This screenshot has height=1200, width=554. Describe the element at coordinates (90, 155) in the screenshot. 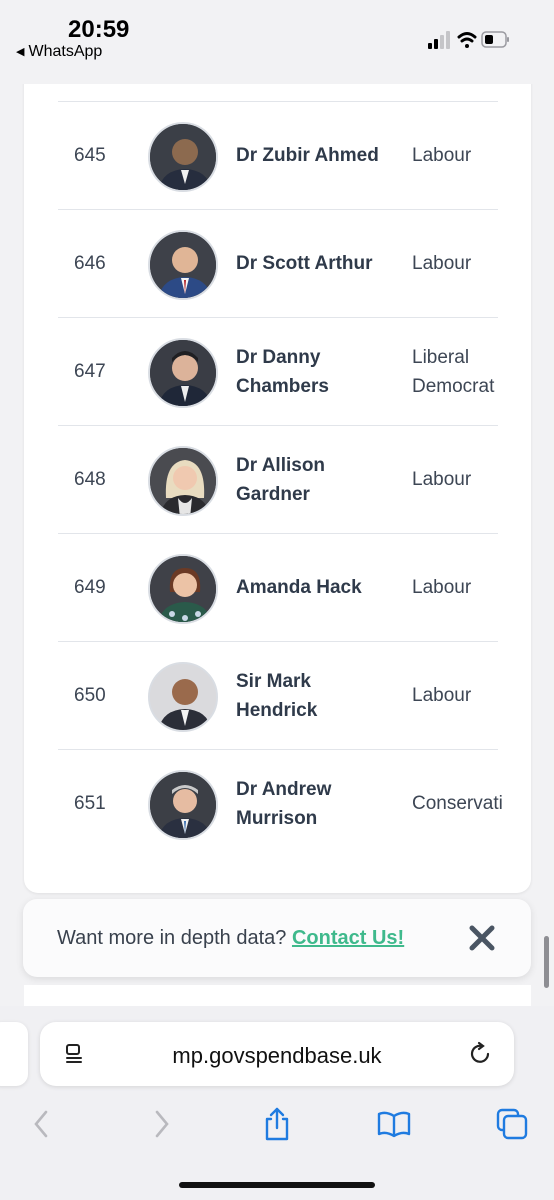

I see `rank-cell: 645` at that location.